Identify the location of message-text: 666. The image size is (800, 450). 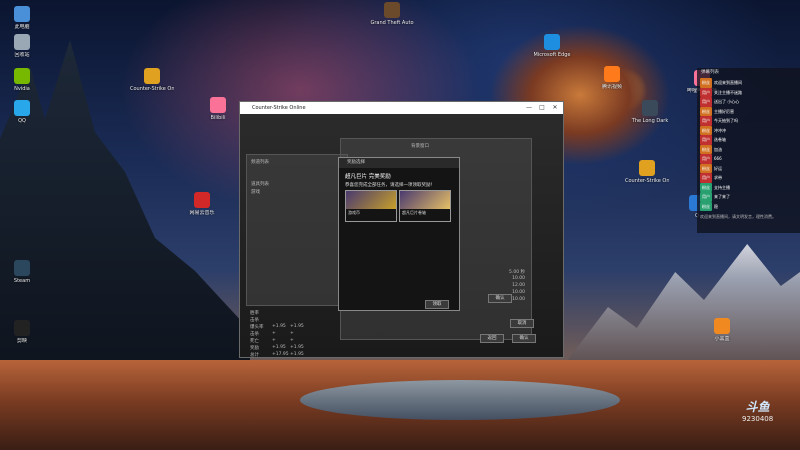
(718, 158).